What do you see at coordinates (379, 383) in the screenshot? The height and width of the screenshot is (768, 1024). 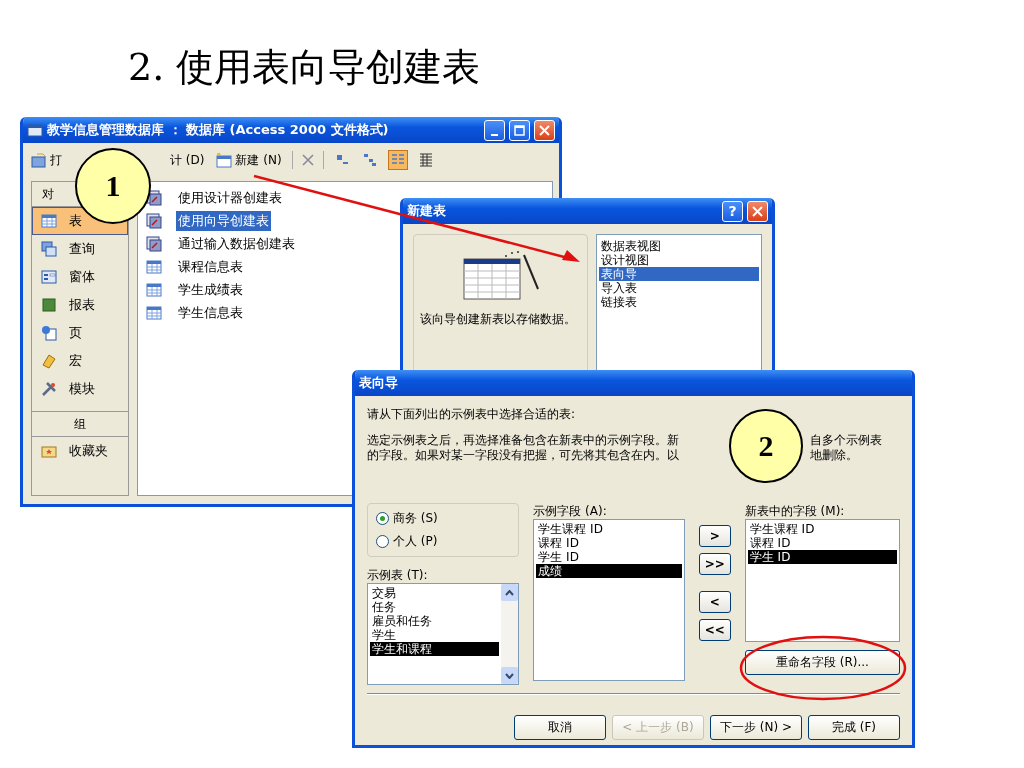 I see `dialog-title: 表向导` at bounding box center [379, 383].